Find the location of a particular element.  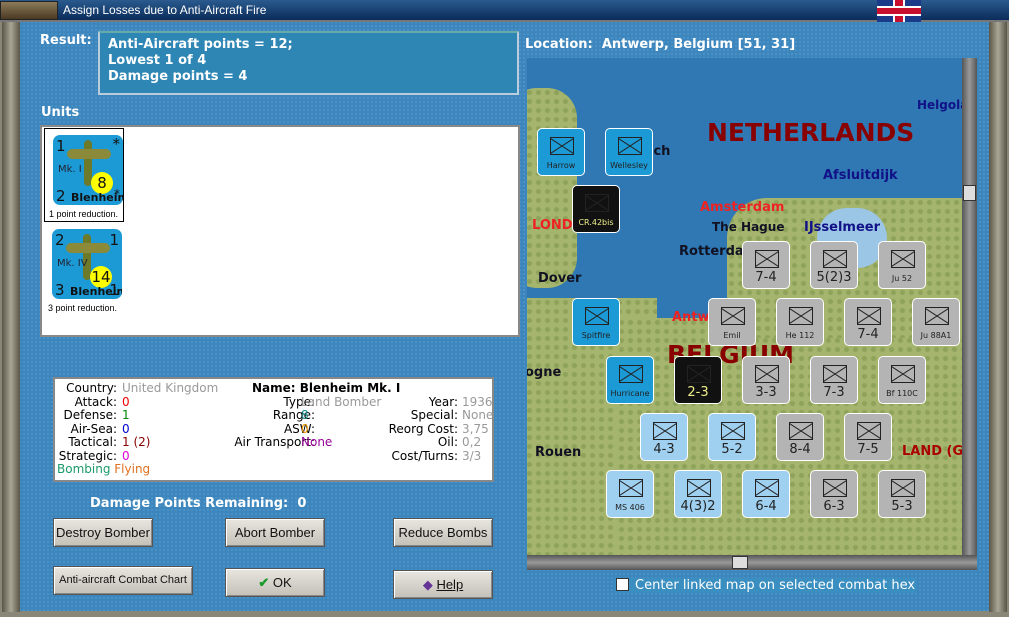

vertical-scroll-thumb is located at coordinates (969, 193).